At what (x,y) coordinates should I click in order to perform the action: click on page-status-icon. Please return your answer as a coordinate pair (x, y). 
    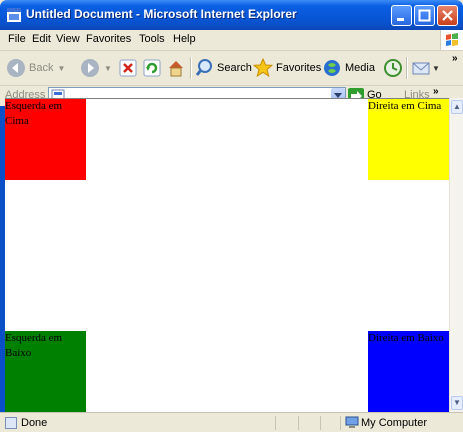
    Looking at the image, I should click on (11, 423).